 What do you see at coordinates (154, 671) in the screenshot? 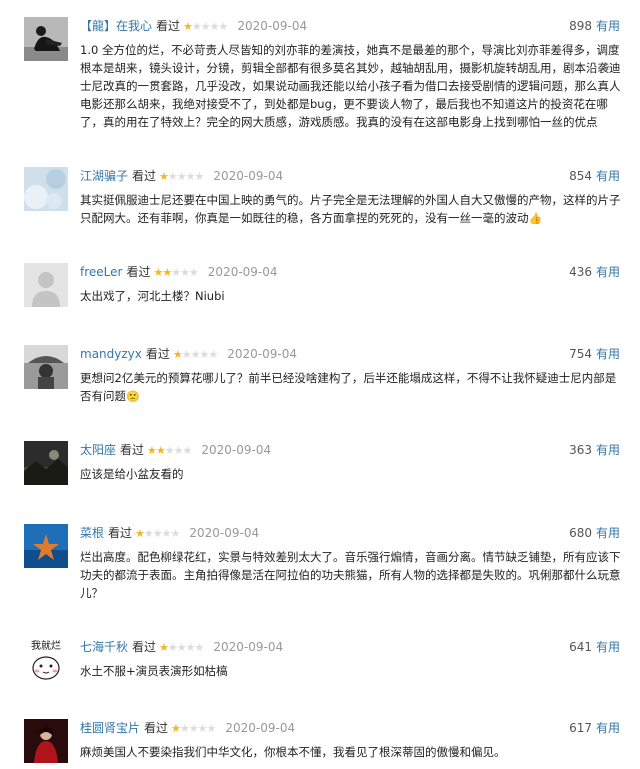
I see `review-content: 水土不服+演员表演形如枯槁` at bounding box center [154, 671].